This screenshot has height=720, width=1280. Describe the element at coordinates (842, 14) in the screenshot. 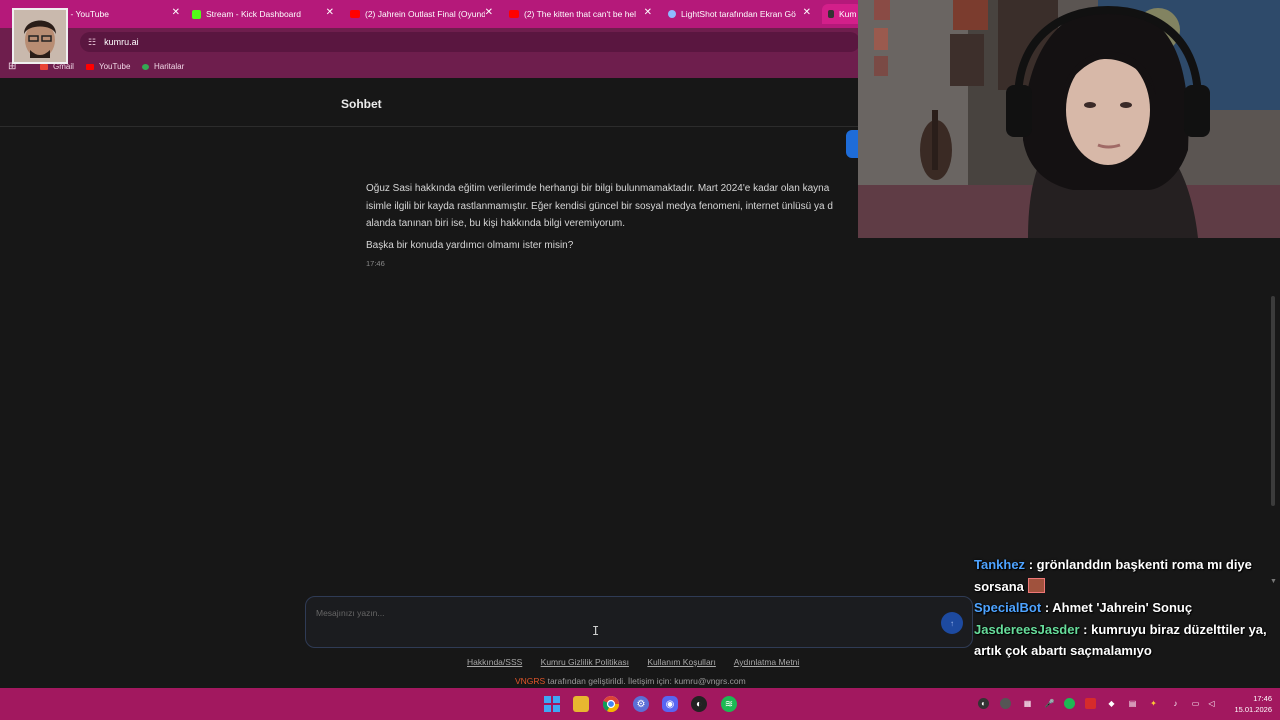

I see `tab-kumru-active: Kum` at that location.